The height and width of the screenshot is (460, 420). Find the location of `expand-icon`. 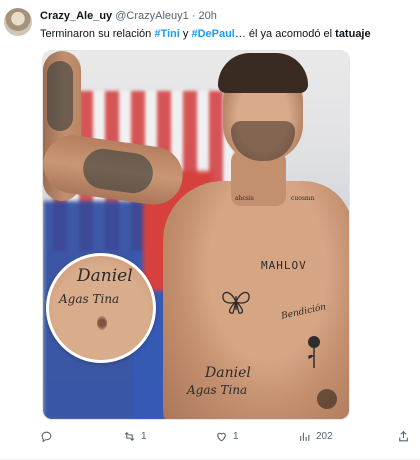

expand-icon is located at coordinates (327, 399).